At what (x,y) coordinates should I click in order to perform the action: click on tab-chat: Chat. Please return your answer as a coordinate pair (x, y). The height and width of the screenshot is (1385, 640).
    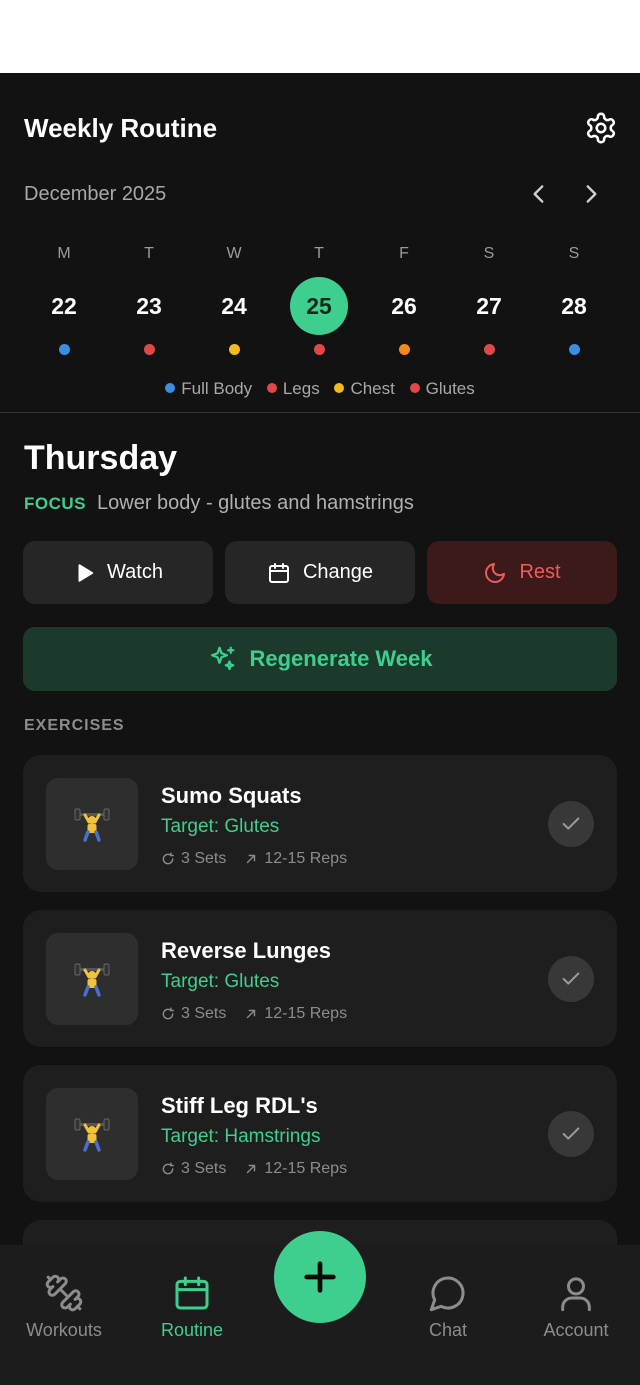
    Looking at the image, I should click on (448, 1307).